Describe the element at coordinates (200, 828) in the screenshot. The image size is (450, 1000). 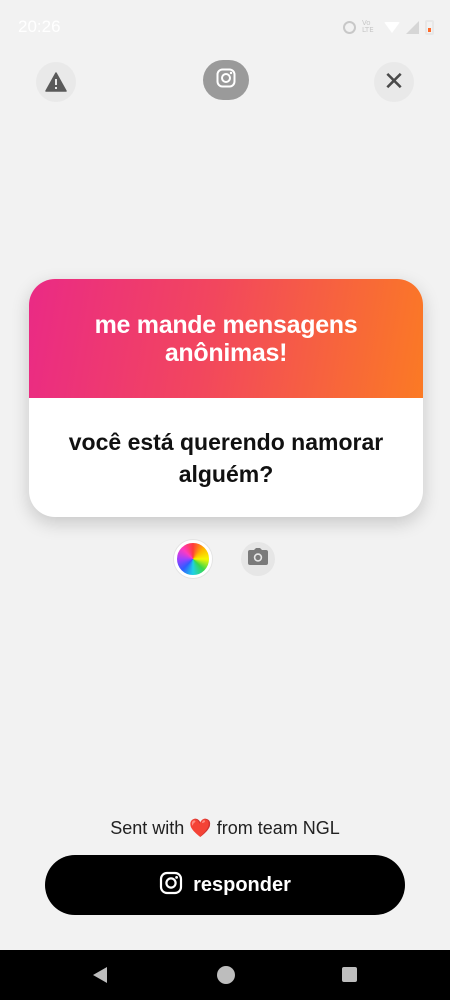
I see `heart-icon: ❤️` at that location.